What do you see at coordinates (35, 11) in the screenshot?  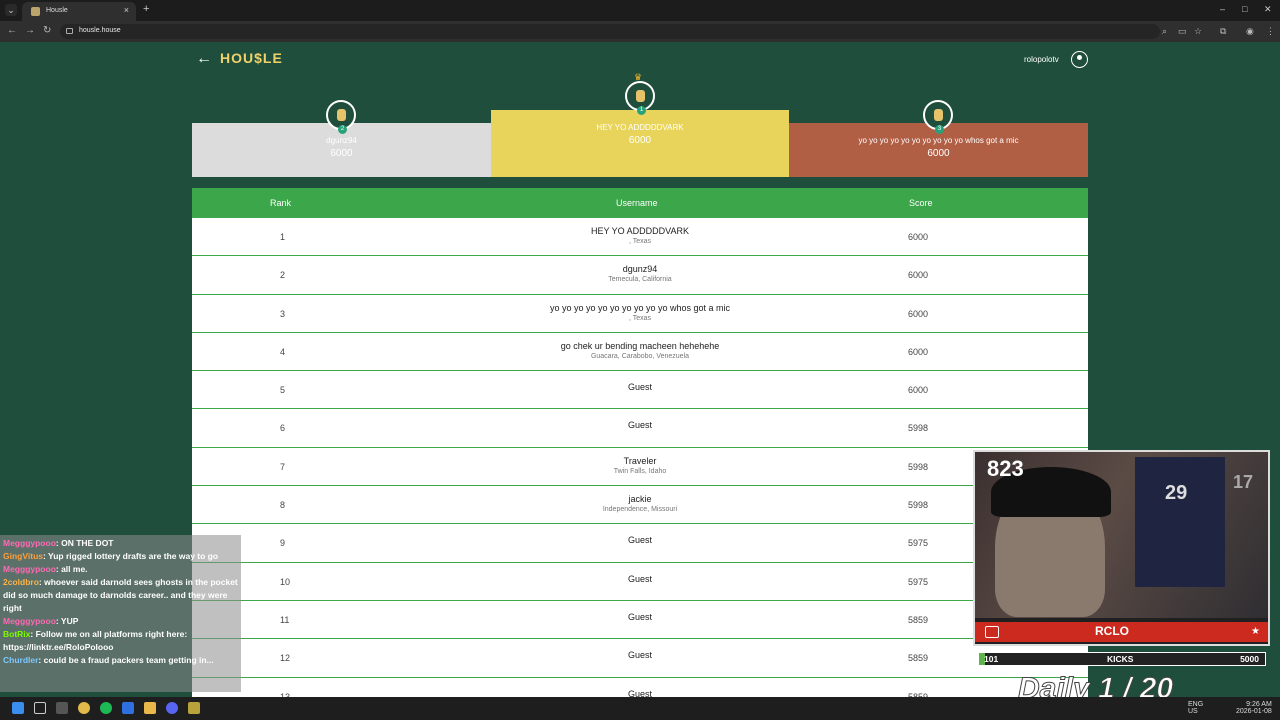 I see `housle-favicon-icon` at bounding box center [35, 11].